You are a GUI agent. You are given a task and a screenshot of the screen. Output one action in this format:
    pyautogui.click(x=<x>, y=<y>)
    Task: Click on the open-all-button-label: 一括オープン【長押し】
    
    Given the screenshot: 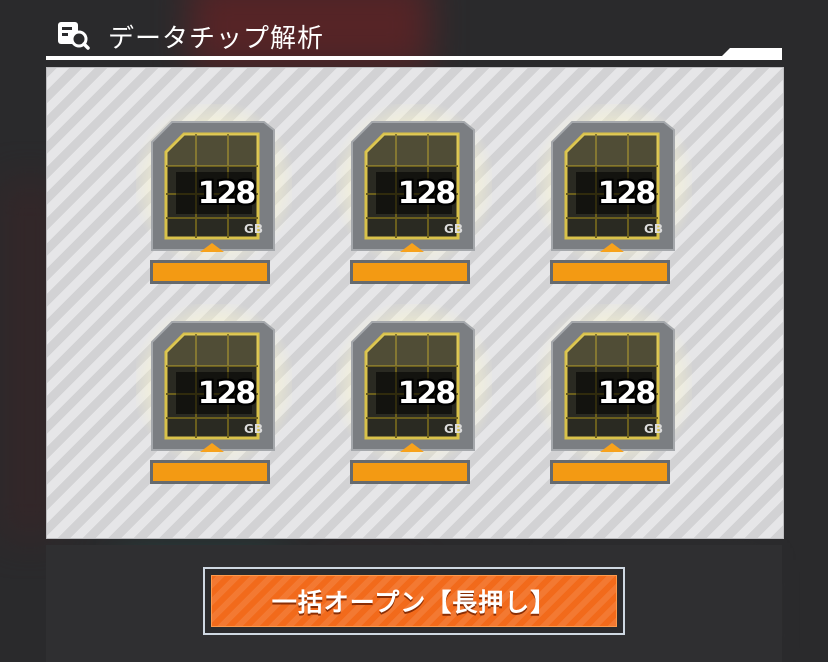 What is the action you would take?
    pyautogui.click(x=414, y=602)
    